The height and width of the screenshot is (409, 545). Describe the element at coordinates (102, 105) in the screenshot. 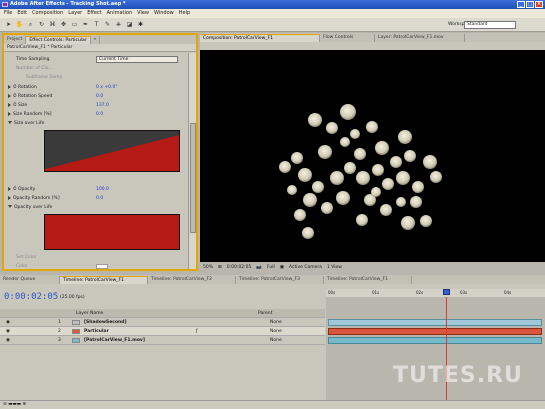

I see `size-value: 137.0` at that location.